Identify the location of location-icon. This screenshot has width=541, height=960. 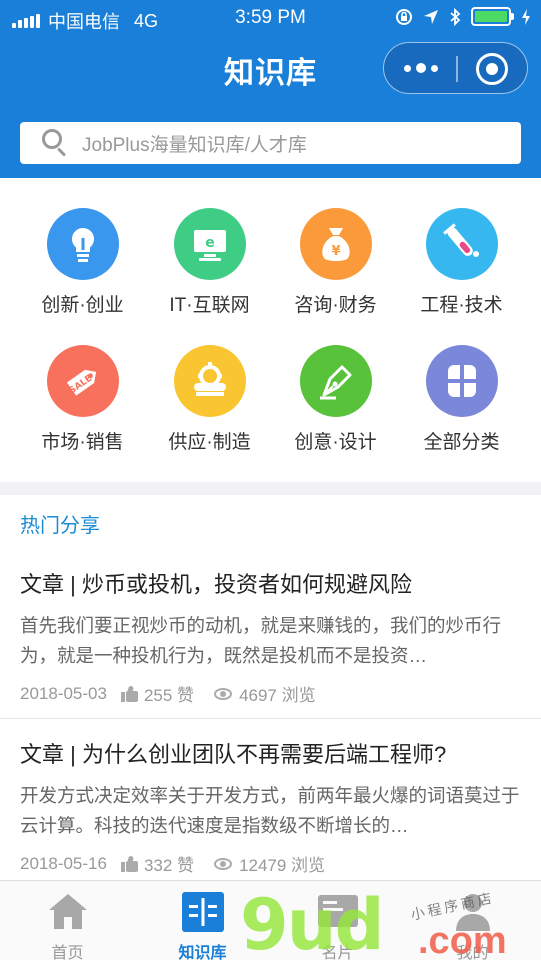
(431, 16).